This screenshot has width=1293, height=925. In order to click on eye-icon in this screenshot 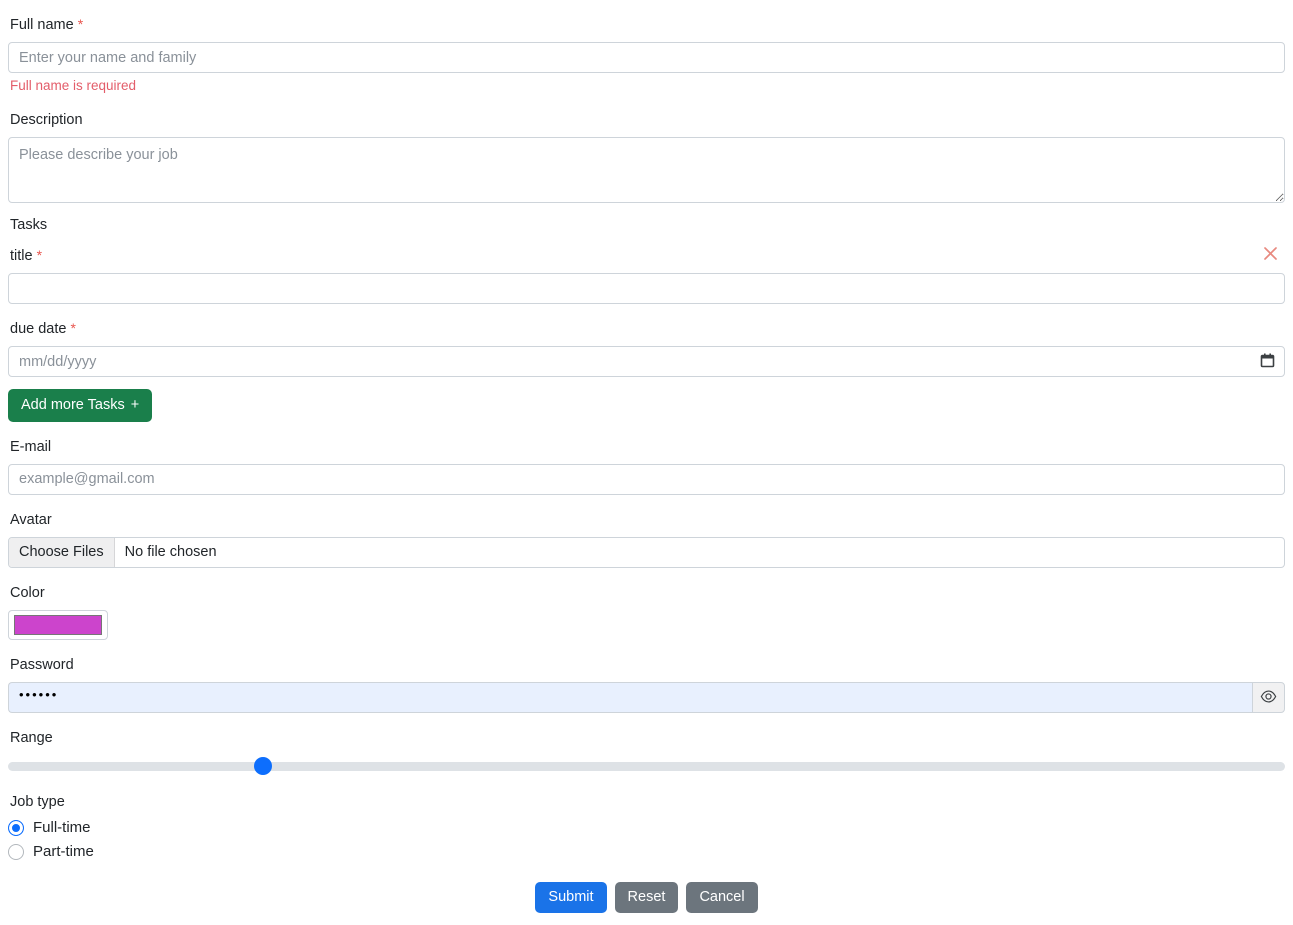, I will do `click(1268, 698)`.